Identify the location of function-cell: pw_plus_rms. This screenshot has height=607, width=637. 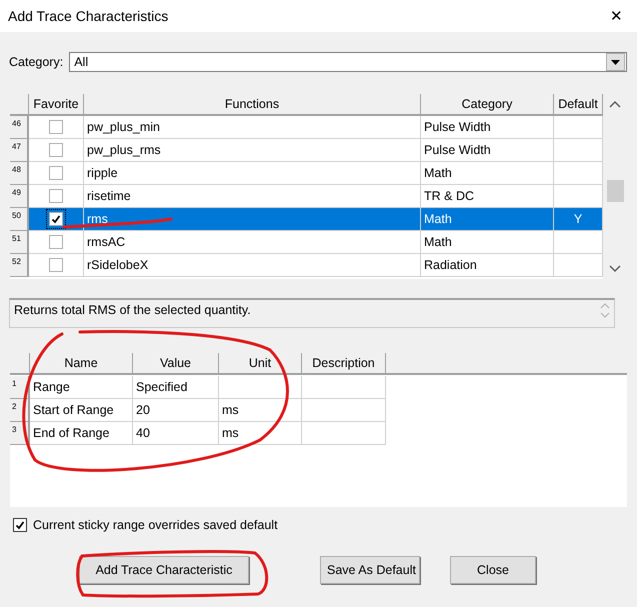
(252, 150).